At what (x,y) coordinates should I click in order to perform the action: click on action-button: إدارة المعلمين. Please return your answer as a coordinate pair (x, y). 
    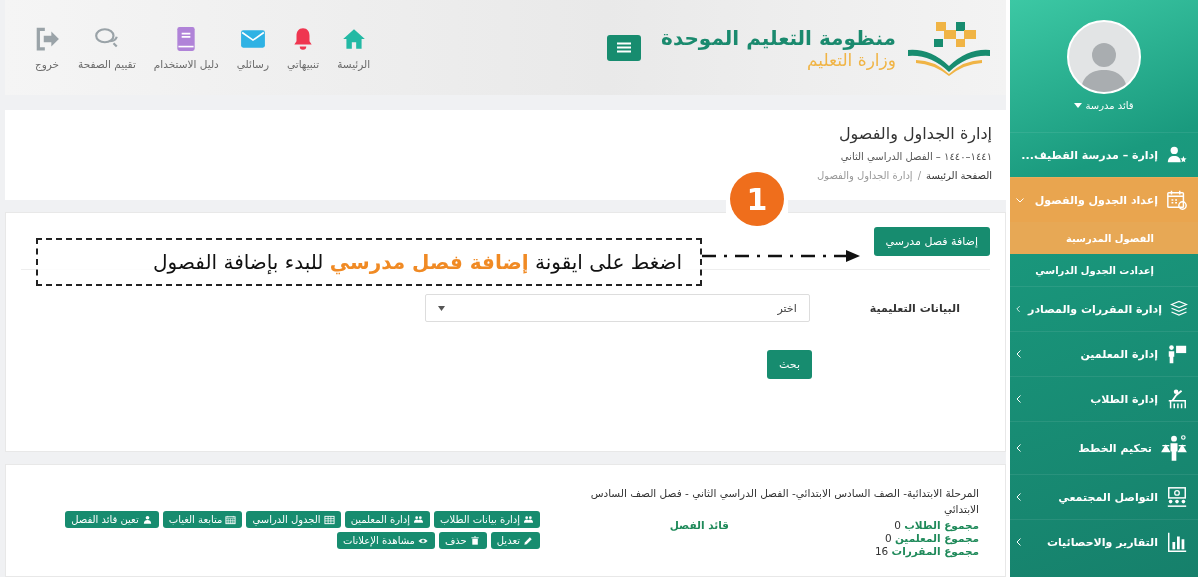
    Looking at the image, I should click on (387, 519).